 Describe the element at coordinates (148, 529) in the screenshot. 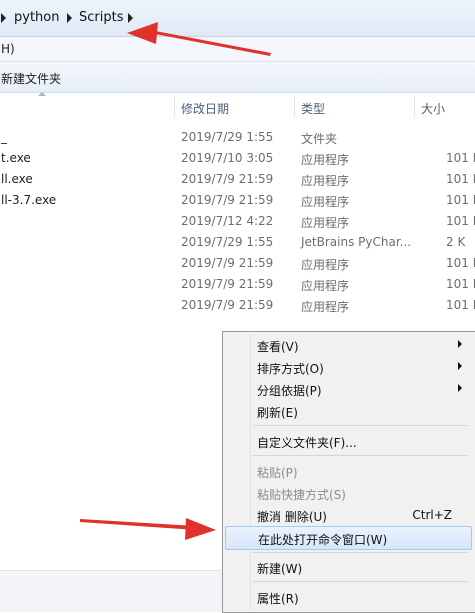

I see `annotation-arrow-menu` at that location.